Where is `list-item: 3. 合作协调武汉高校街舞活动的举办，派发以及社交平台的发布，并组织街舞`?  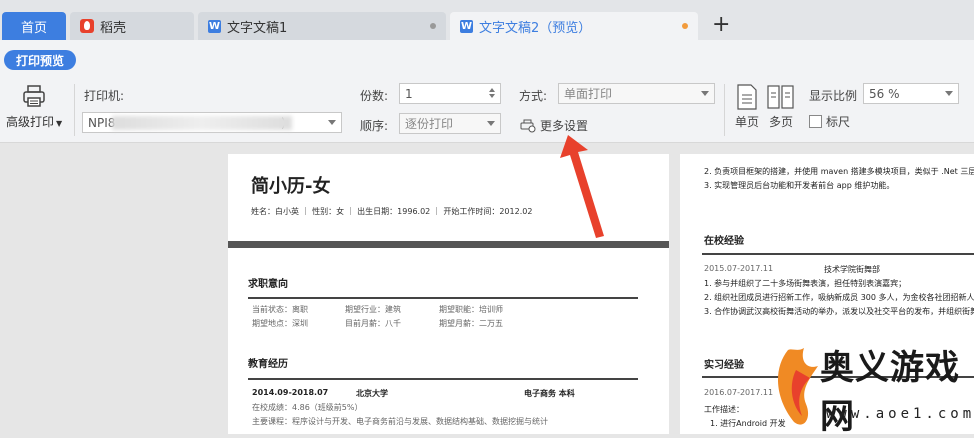 list-item: 3. 合作协调武汉高校街舞活动的举办，派发以及社交平台的发布，并组织街舞 is located at coordinates (839, 311).